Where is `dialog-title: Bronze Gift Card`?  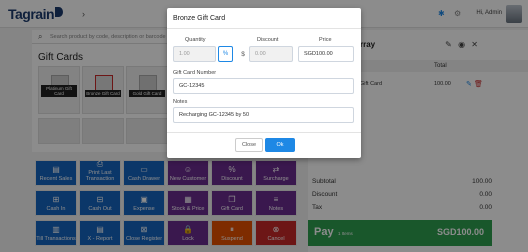 dialog-title: Bronze Gift Card is located at coordinates (199, 18).